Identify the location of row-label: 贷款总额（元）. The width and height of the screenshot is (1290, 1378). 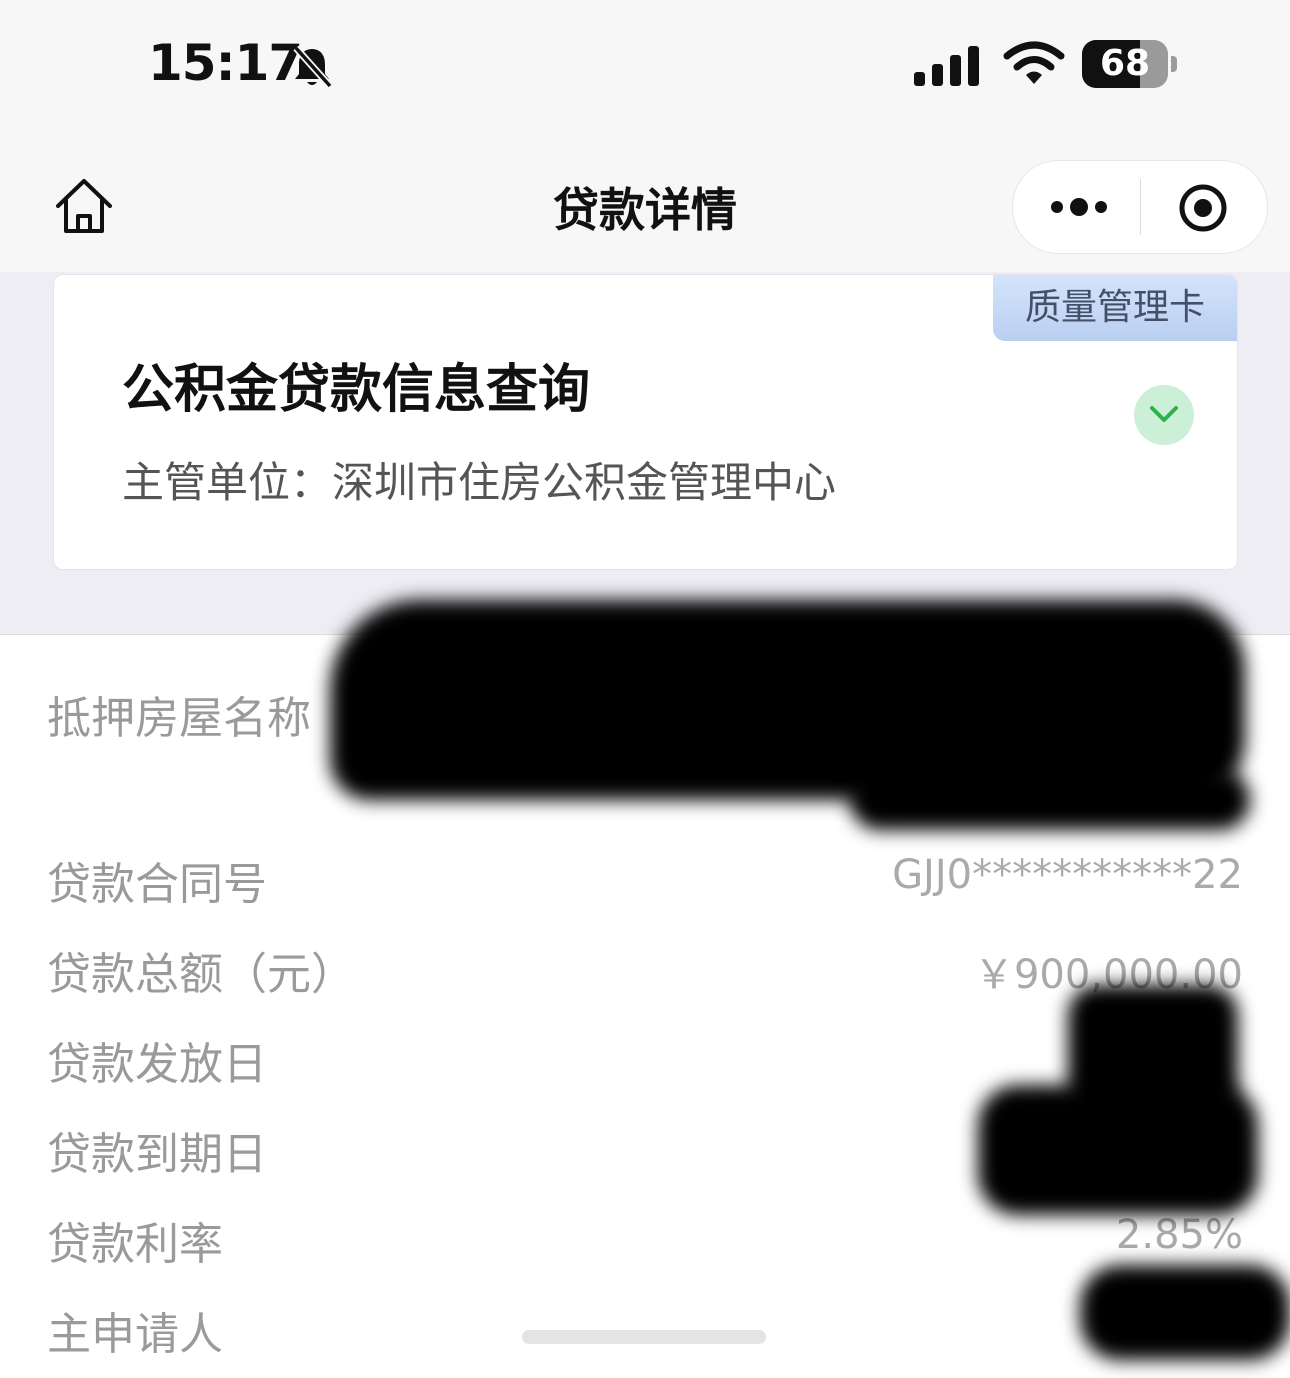
(201, 974).